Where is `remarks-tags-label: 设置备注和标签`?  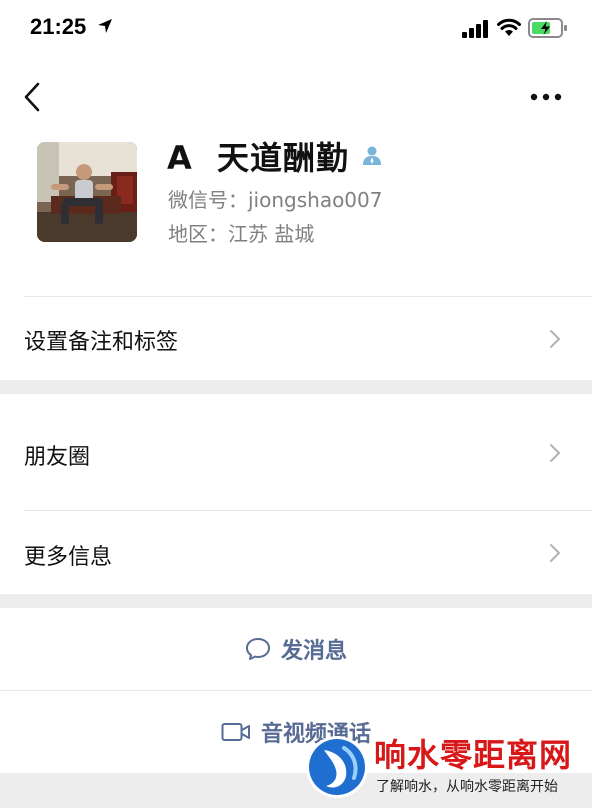
remarks-tags-label: 设置备注和标签 is located at coordinates (101, 342).